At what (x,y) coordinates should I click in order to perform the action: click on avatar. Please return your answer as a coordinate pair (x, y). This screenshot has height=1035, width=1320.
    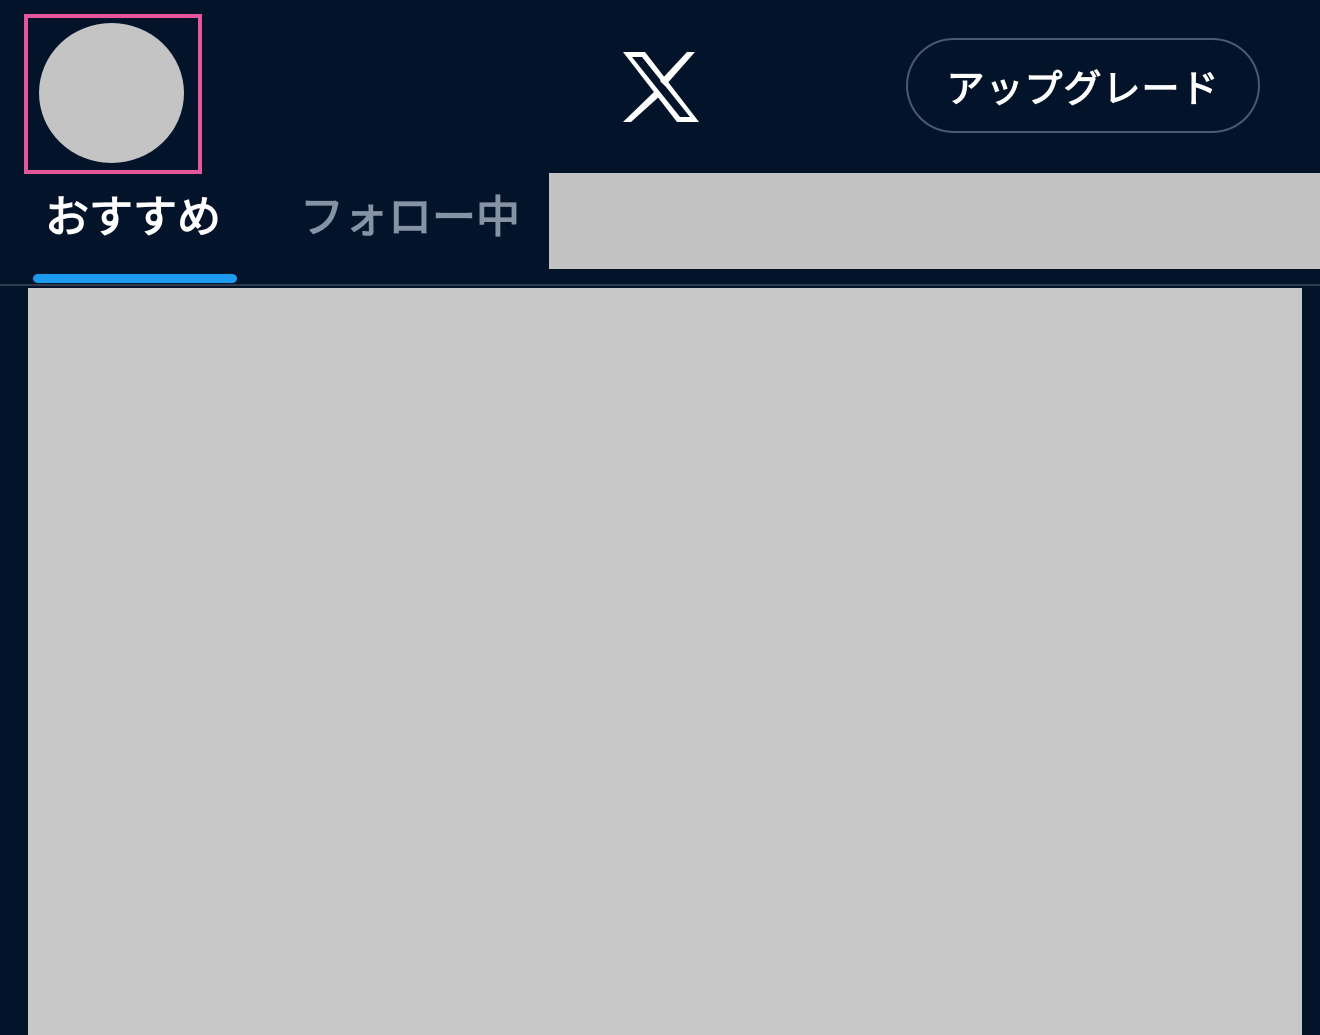
    Looking at the image, I should click on (111, 93).